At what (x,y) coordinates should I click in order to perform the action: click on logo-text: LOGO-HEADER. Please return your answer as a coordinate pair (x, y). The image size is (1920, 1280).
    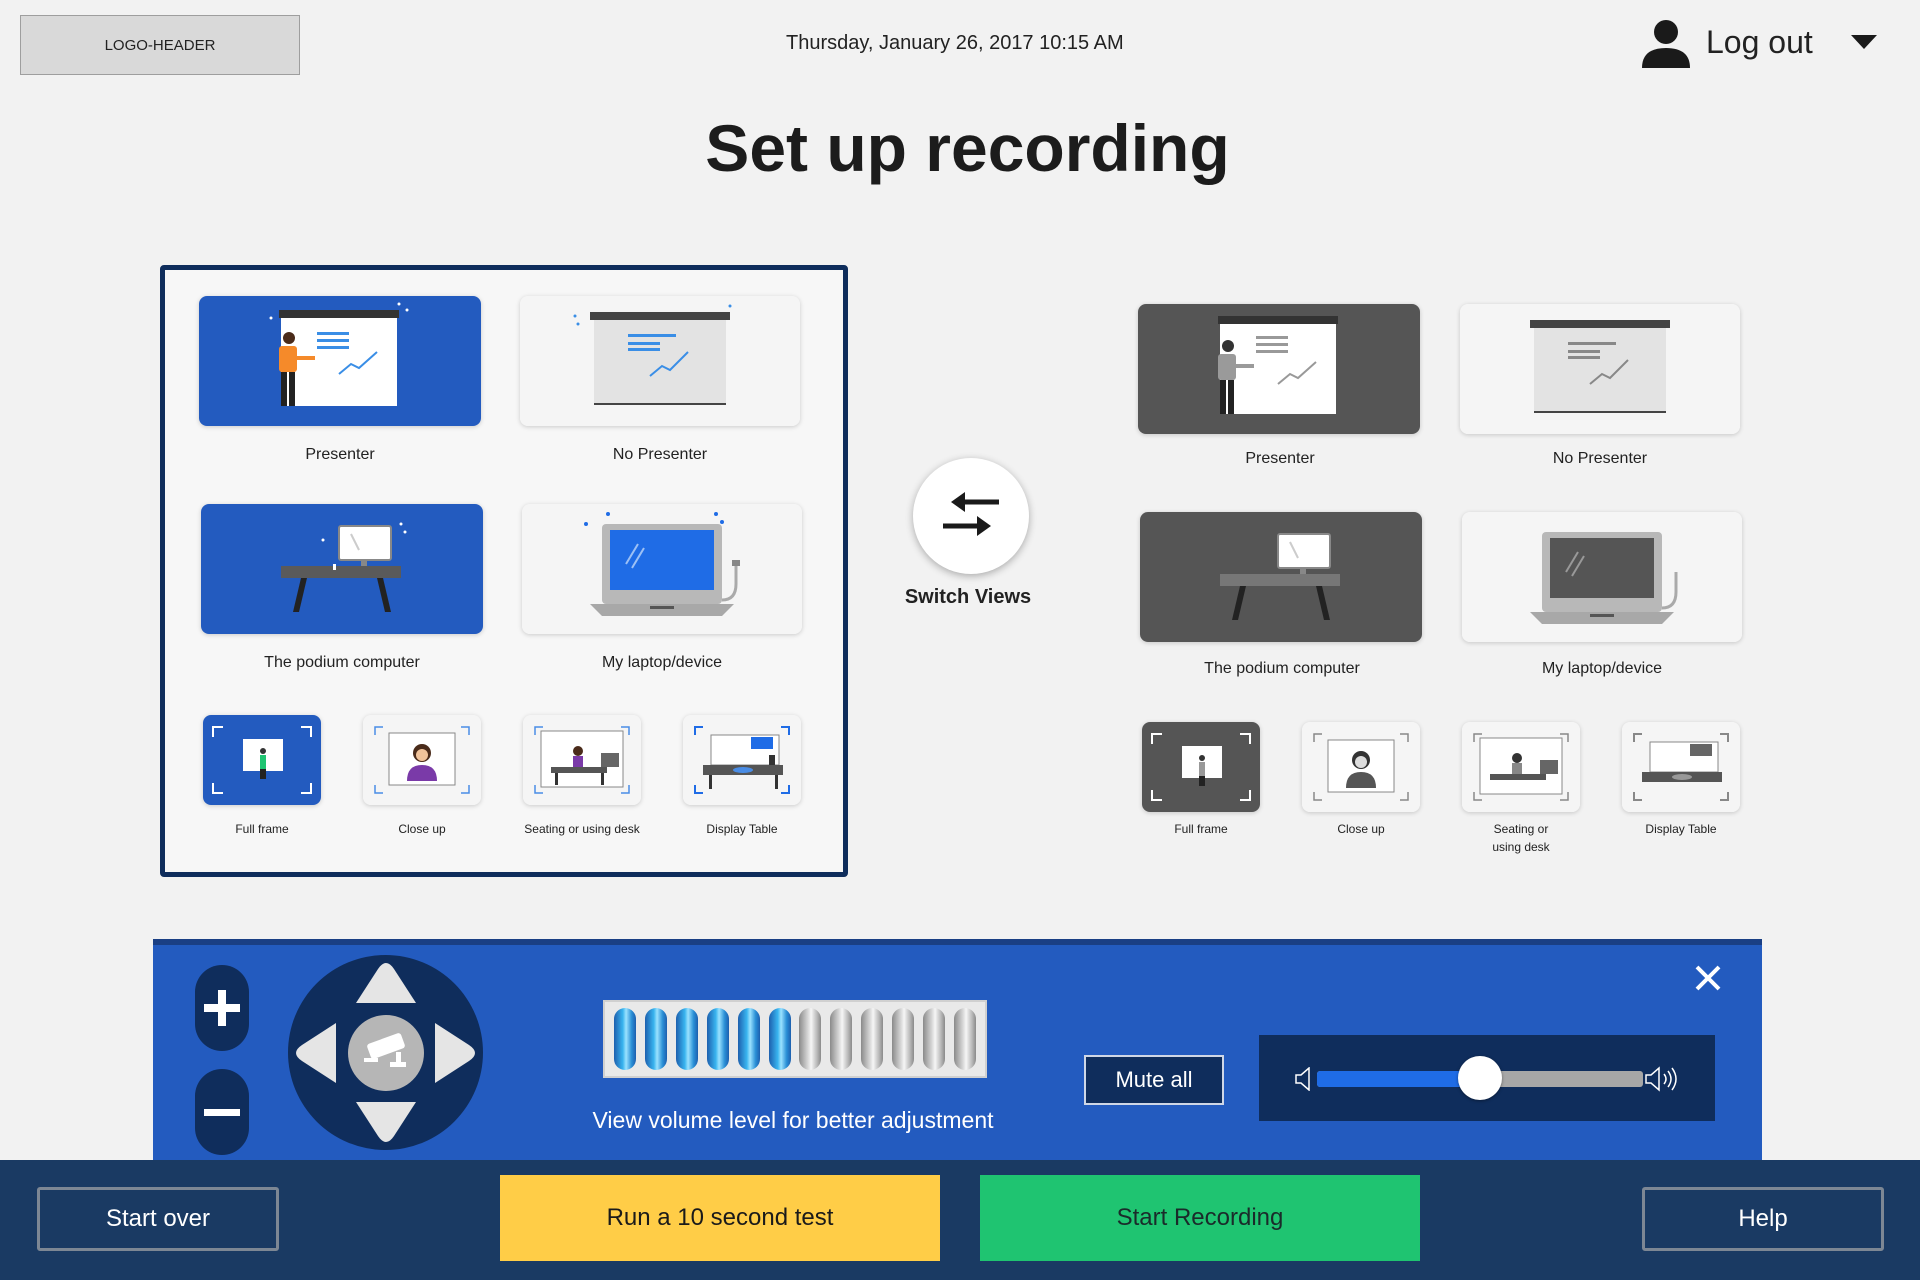
    Looking at the image, I should click on (160, 45).